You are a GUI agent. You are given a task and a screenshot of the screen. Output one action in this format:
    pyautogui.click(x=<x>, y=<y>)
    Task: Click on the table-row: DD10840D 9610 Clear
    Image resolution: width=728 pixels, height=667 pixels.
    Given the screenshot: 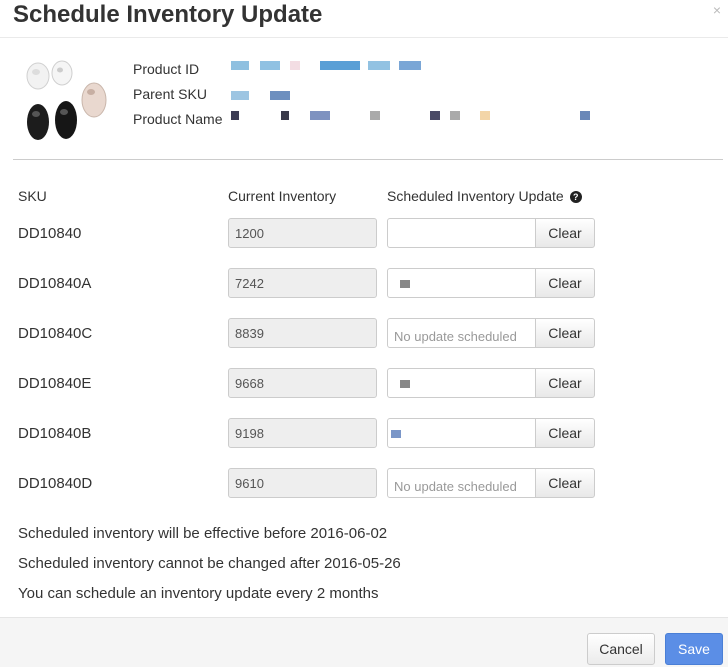 What is the action you would take?
    pyautogui.click(x=364, y=483)
    